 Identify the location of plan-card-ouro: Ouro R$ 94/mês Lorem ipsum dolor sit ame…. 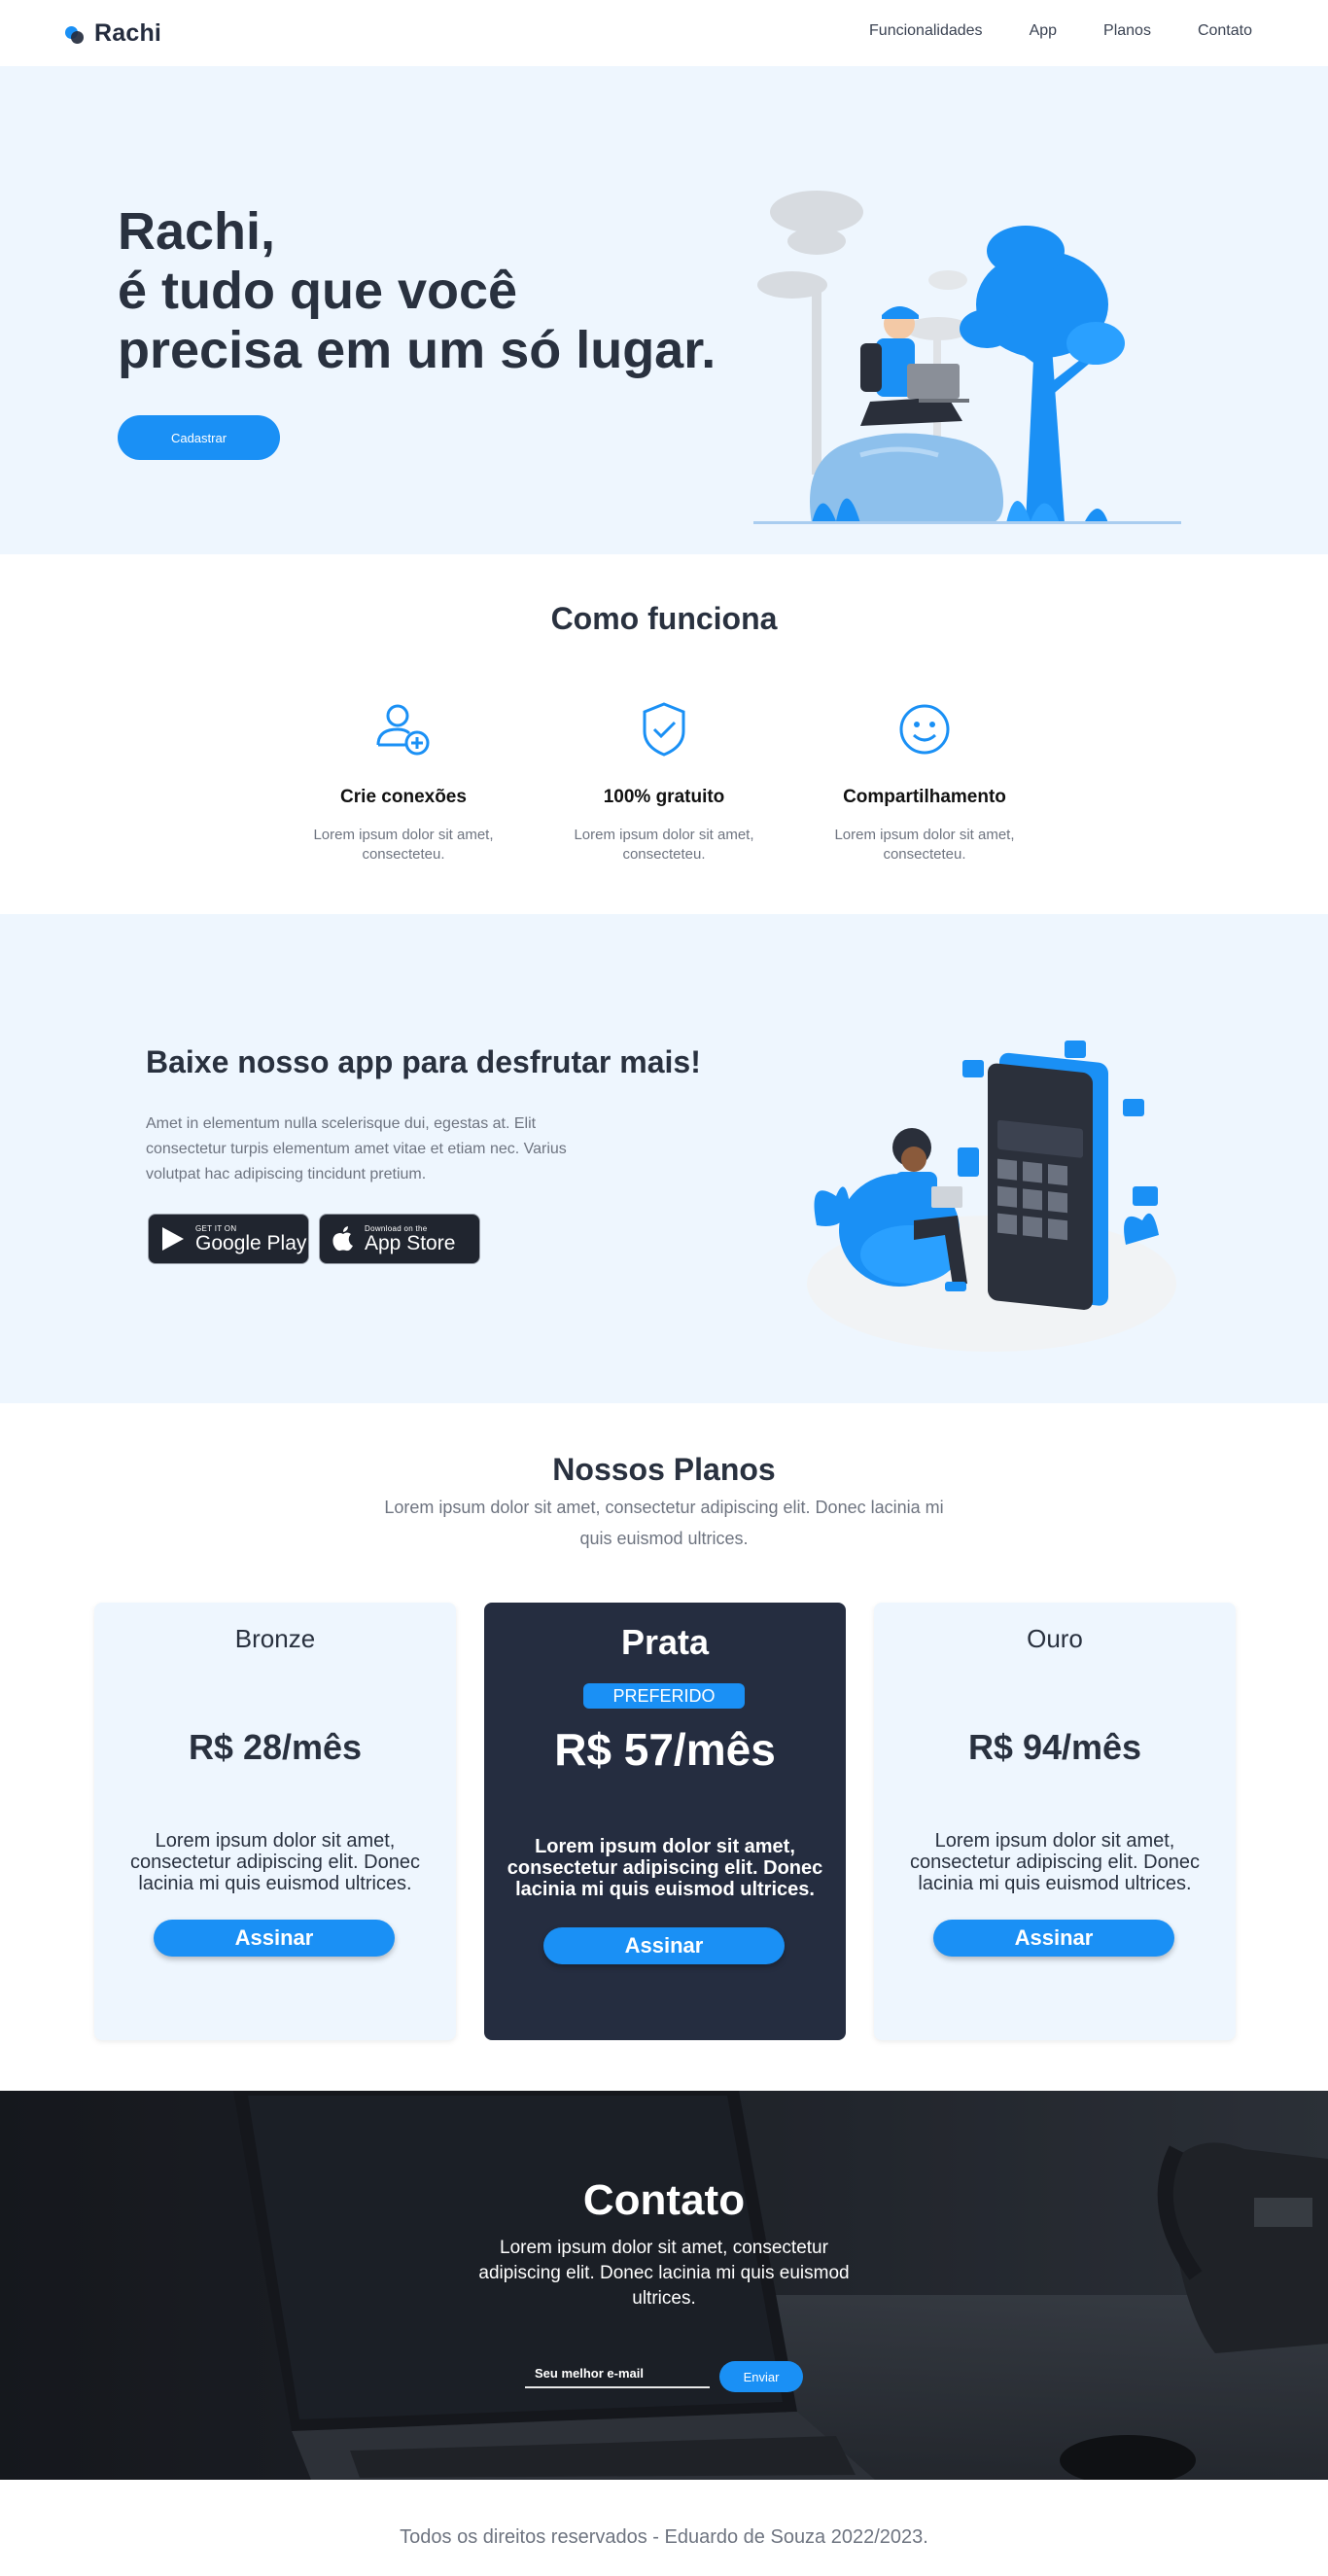
(1055, 1822).